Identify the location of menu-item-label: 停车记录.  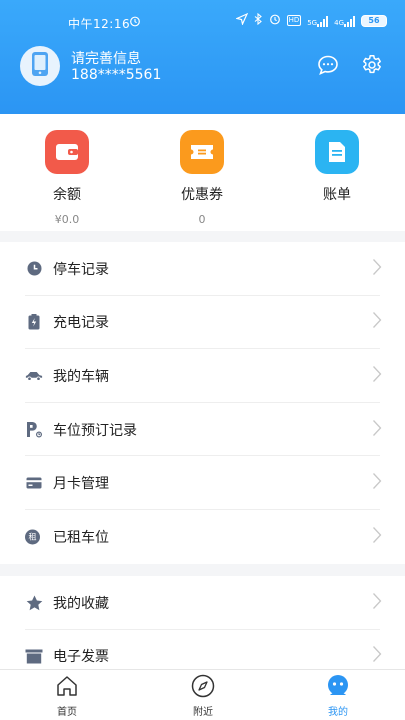
(81, 269).